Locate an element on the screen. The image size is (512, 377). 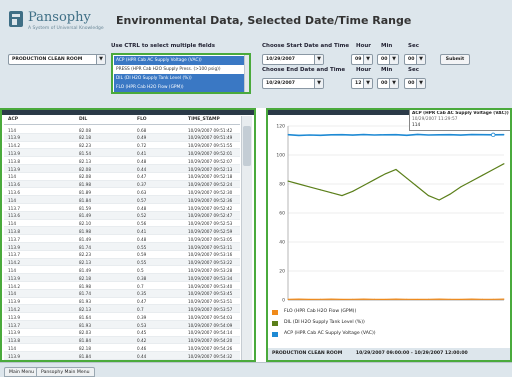
end-sec-select: 00 ▼ is located at coordinates (415, 83).